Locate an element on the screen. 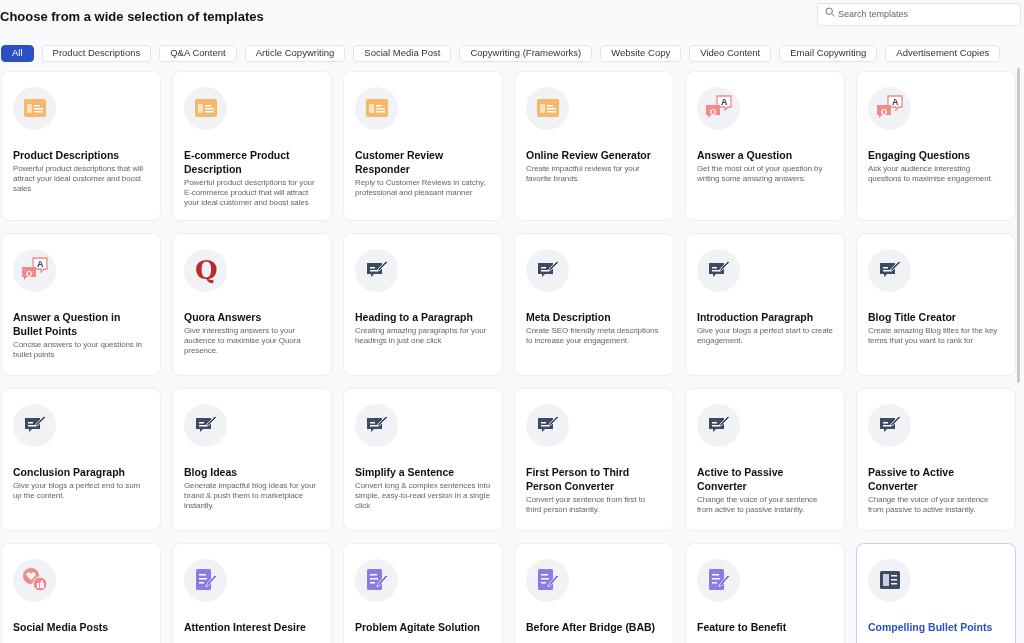  card-title: Blog Title Creator is located at coordinates (912, 316).